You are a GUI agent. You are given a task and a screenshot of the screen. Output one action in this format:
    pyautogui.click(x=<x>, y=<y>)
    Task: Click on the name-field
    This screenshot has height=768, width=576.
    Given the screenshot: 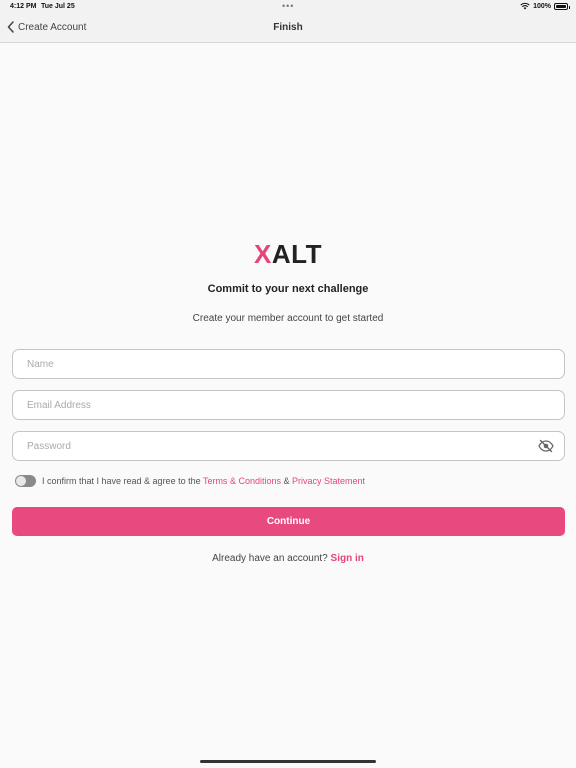 What is the action you would take?
    pyautogui.click(x=288, y=364)
    